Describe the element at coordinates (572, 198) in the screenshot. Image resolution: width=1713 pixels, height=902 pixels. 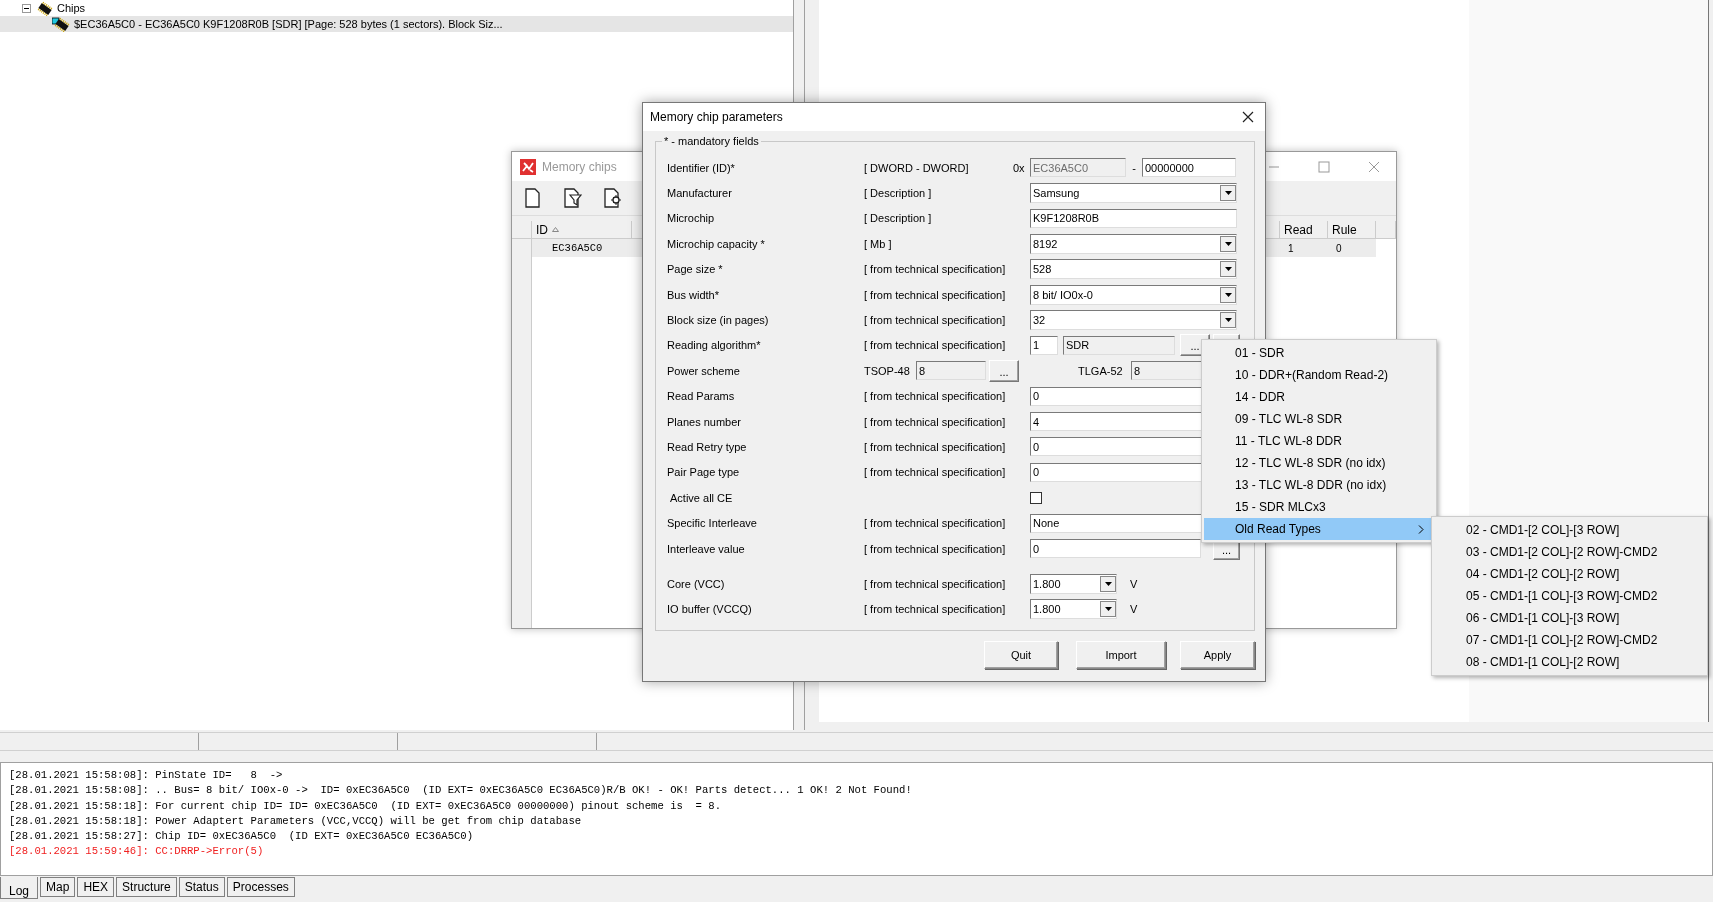
I see `page-filter-icon` at that location.